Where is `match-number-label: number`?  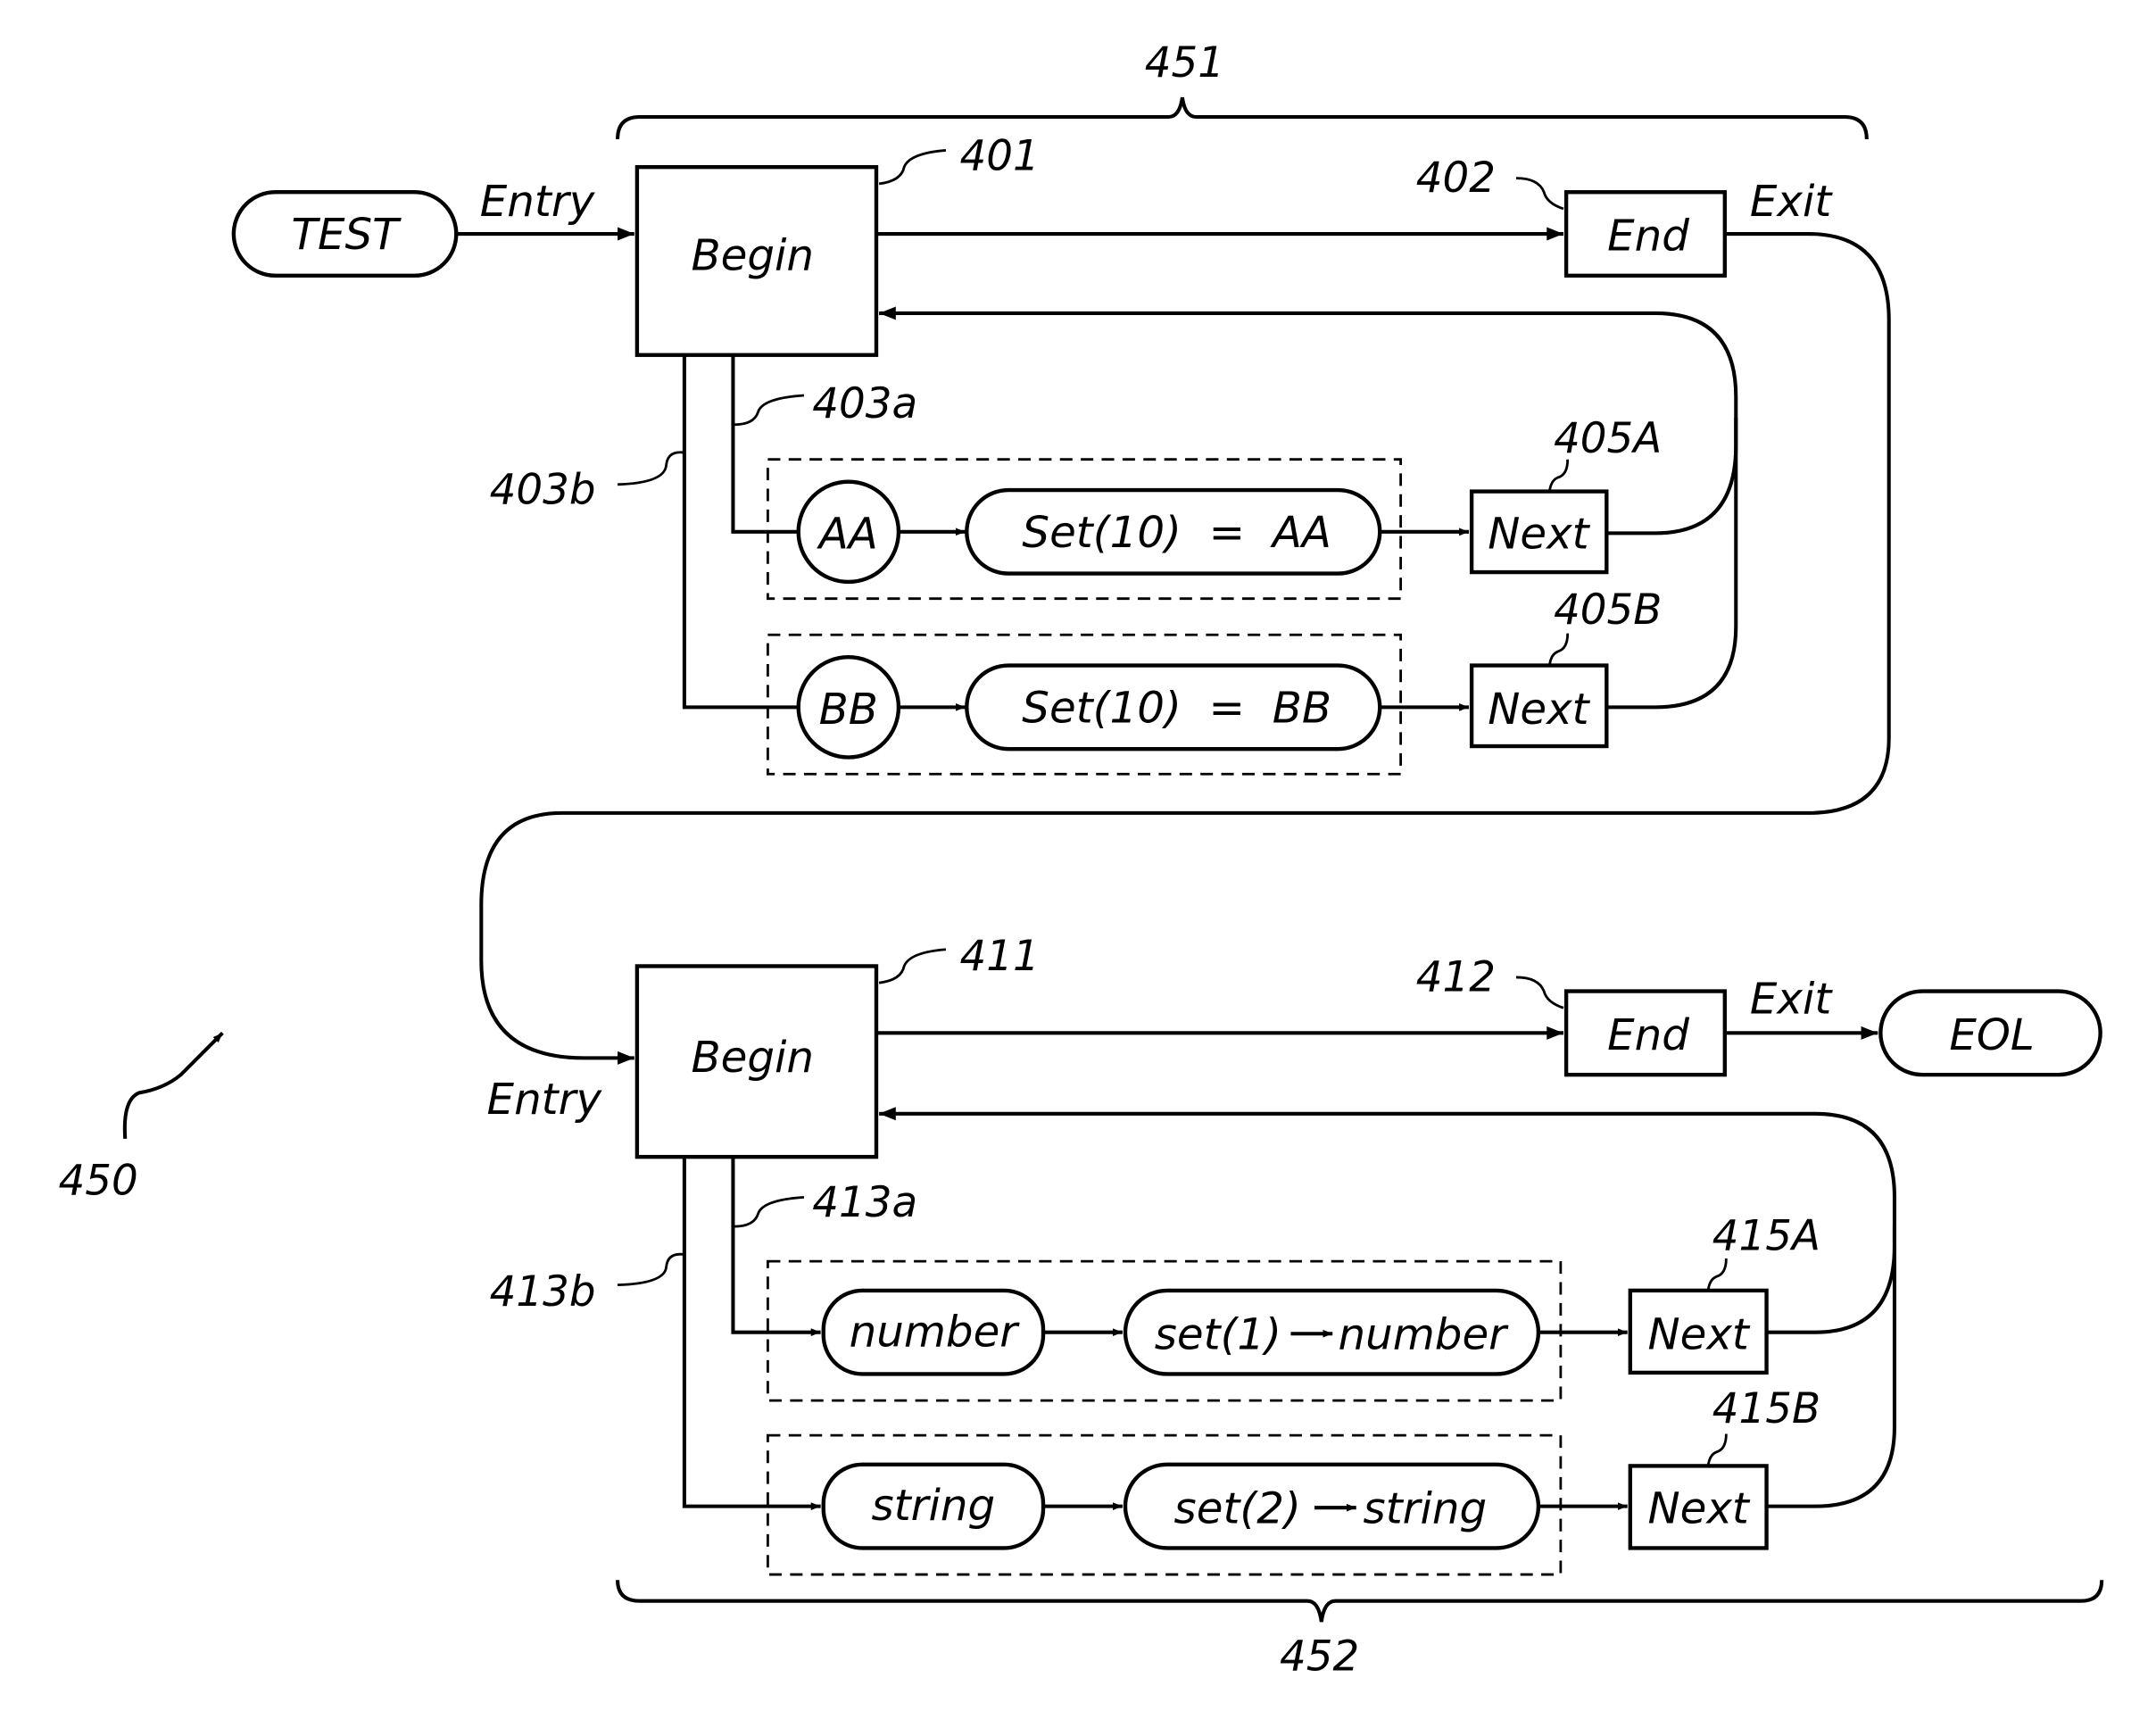
match-number-label: number is located at coordinates (935, 1332).